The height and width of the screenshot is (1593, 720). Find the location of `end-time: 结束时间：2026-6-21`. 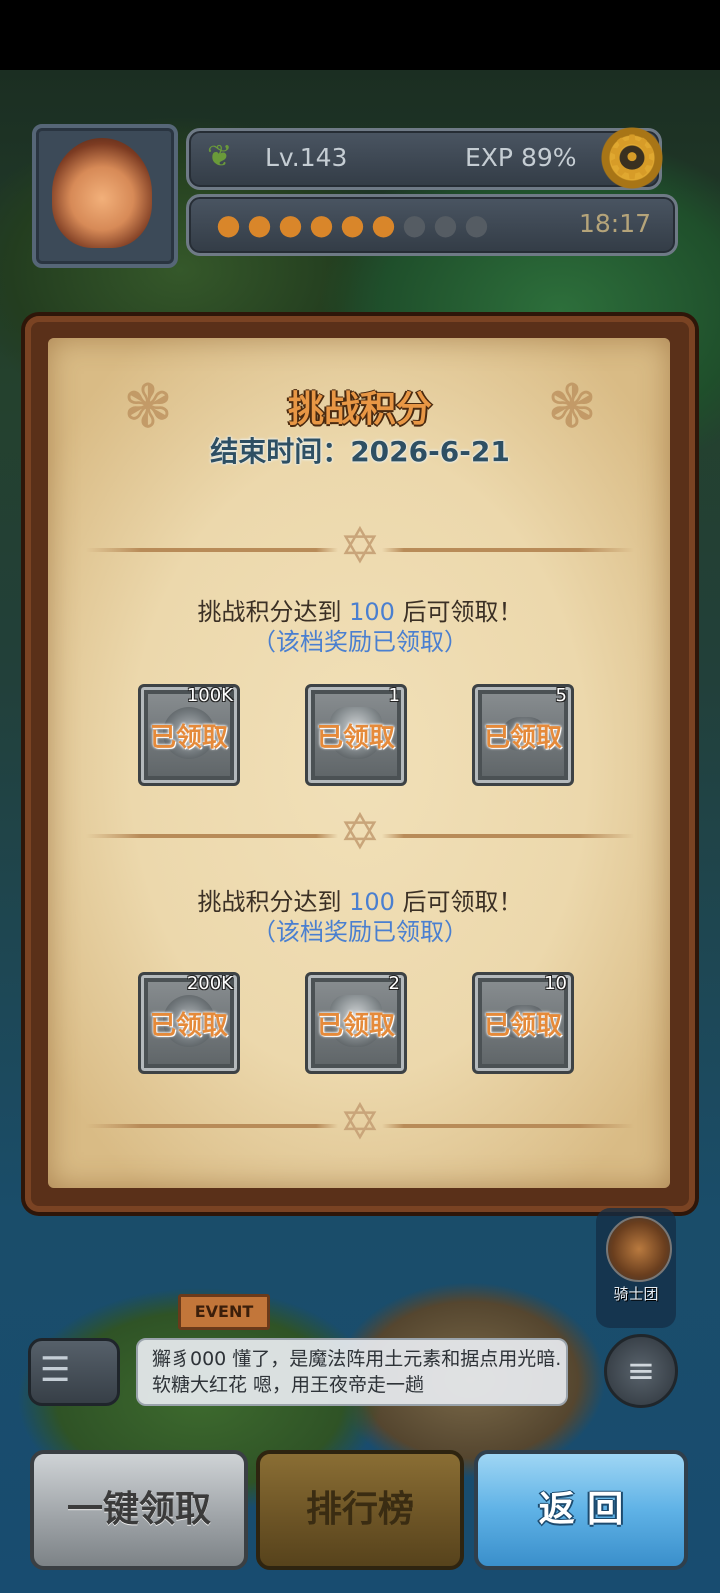

end-time: 结束时间：2026-6-21 is located at coordinates (360, 451).